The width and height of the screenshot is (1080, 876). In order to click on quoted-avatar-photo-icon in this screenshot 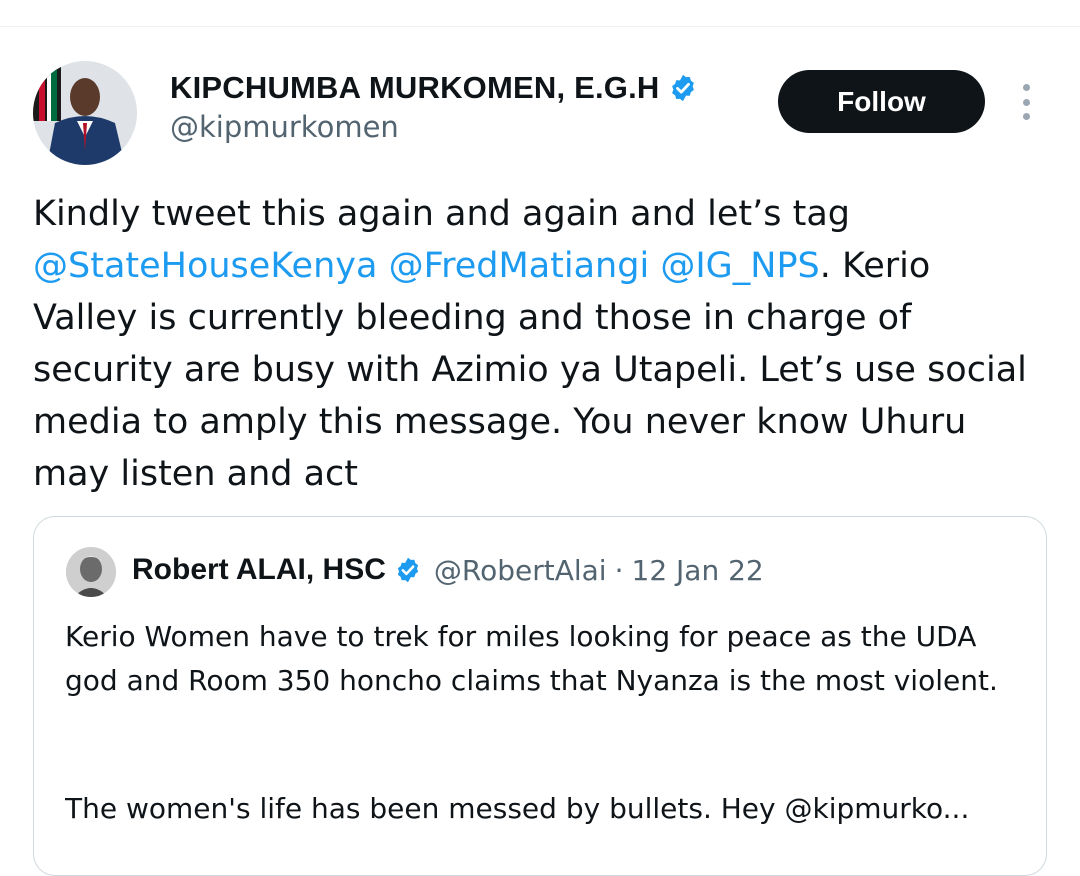, I will do `click(91, 572)`.